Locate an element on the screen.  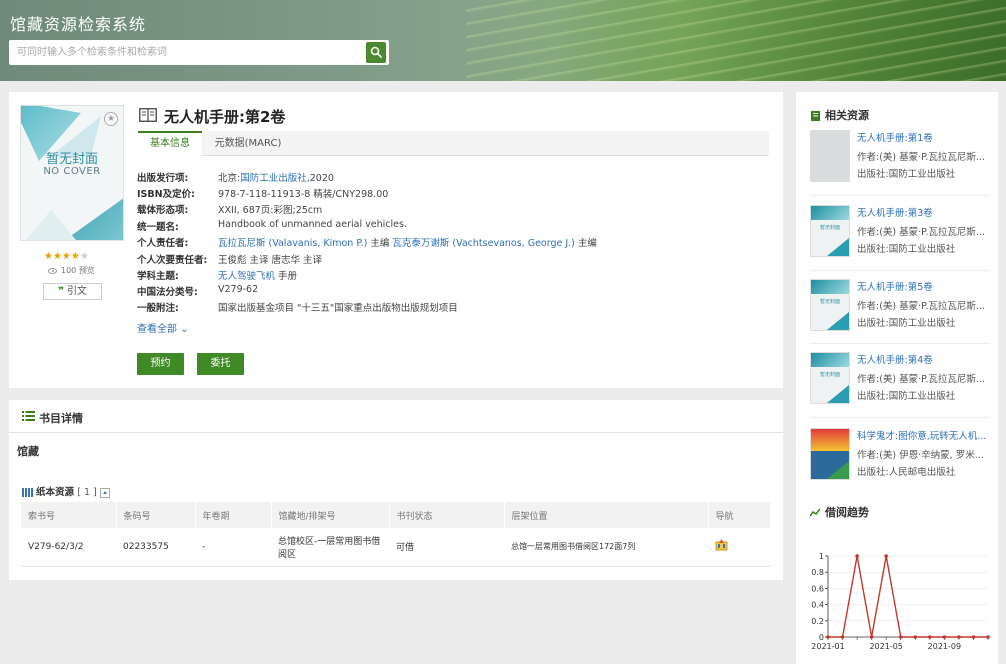
y-tick-label: 0.2 is located at coordinates (817, 621).